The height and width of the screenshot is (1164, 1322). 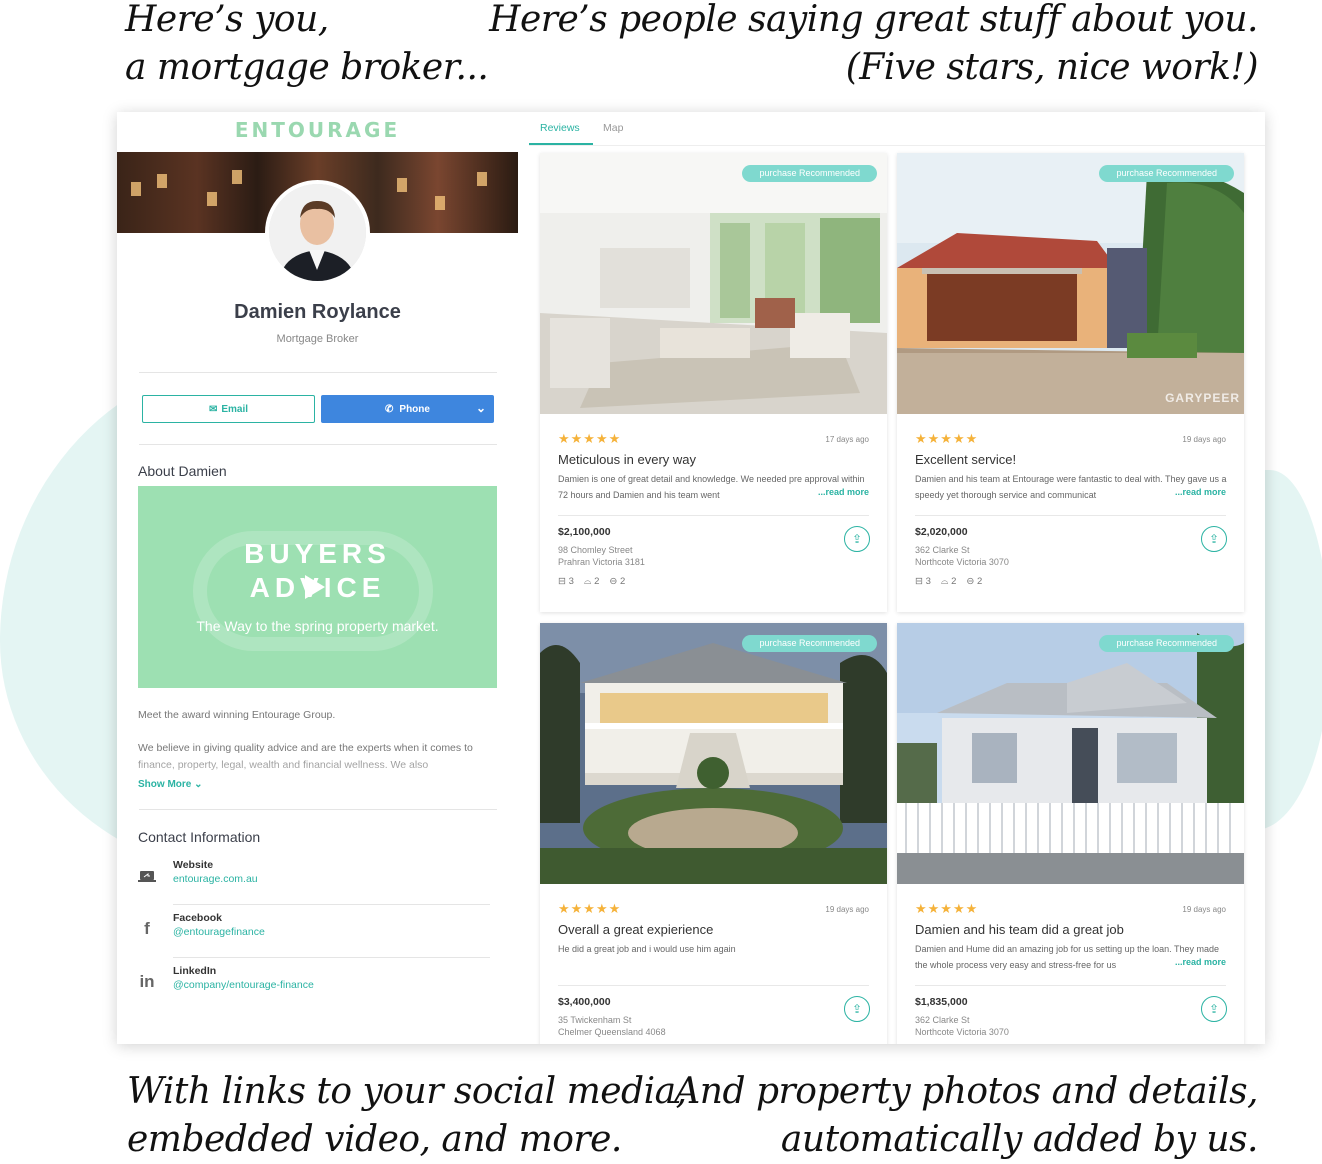 I want to click on video-title-line: BUYERS, so click(x=317, y=553).